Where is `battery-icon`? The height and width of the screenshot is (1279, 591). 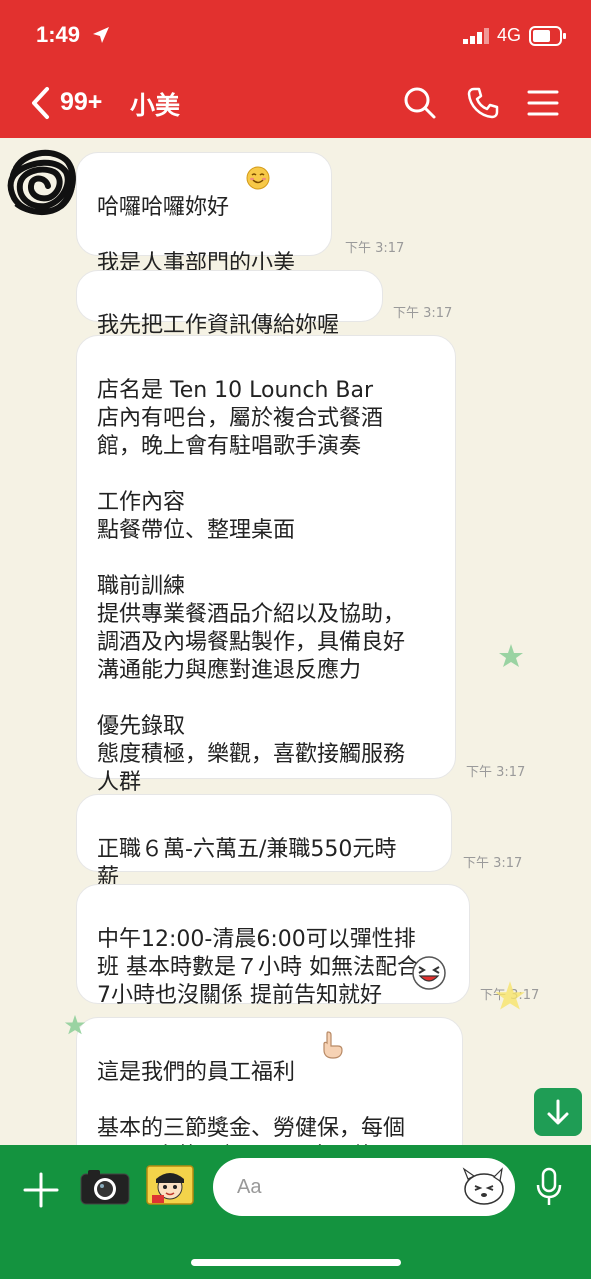 battery-icon is located at coordinates (547, 36).